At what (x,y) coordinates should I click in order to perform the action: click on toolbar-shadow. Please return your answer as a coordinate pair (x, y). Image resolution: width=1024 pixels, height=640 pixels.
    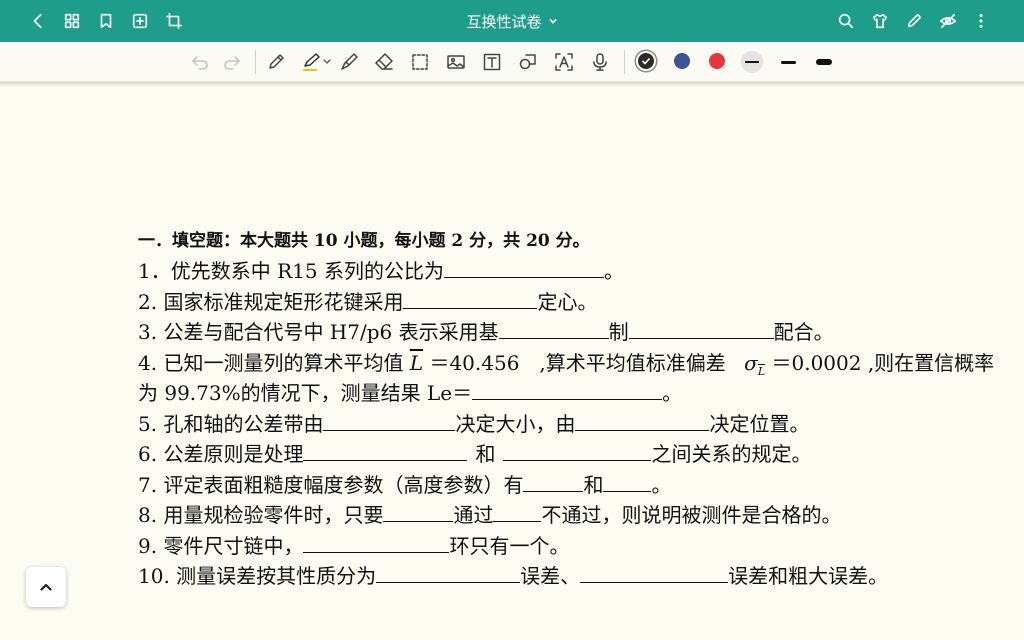
    Looking at the image, I should click on (512, 84).